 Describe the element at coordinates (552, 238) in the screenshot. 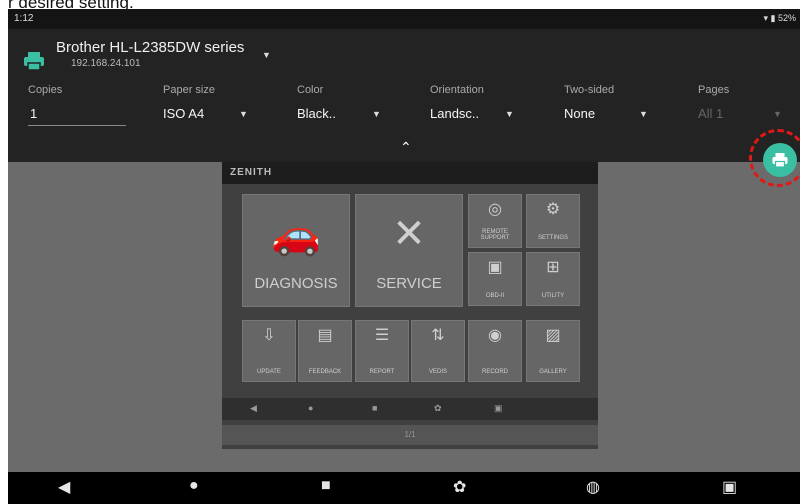

I see `tile-label: SETTINGS` at that location.